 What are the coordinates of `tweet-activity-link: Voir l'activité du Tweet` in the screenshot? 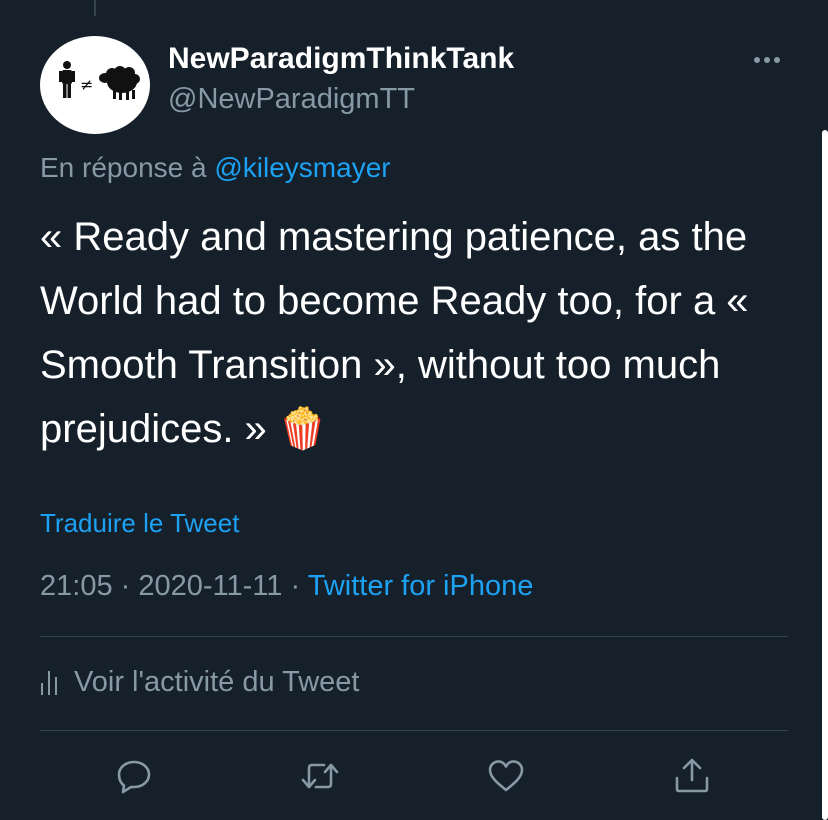 It's located at (199, 682).